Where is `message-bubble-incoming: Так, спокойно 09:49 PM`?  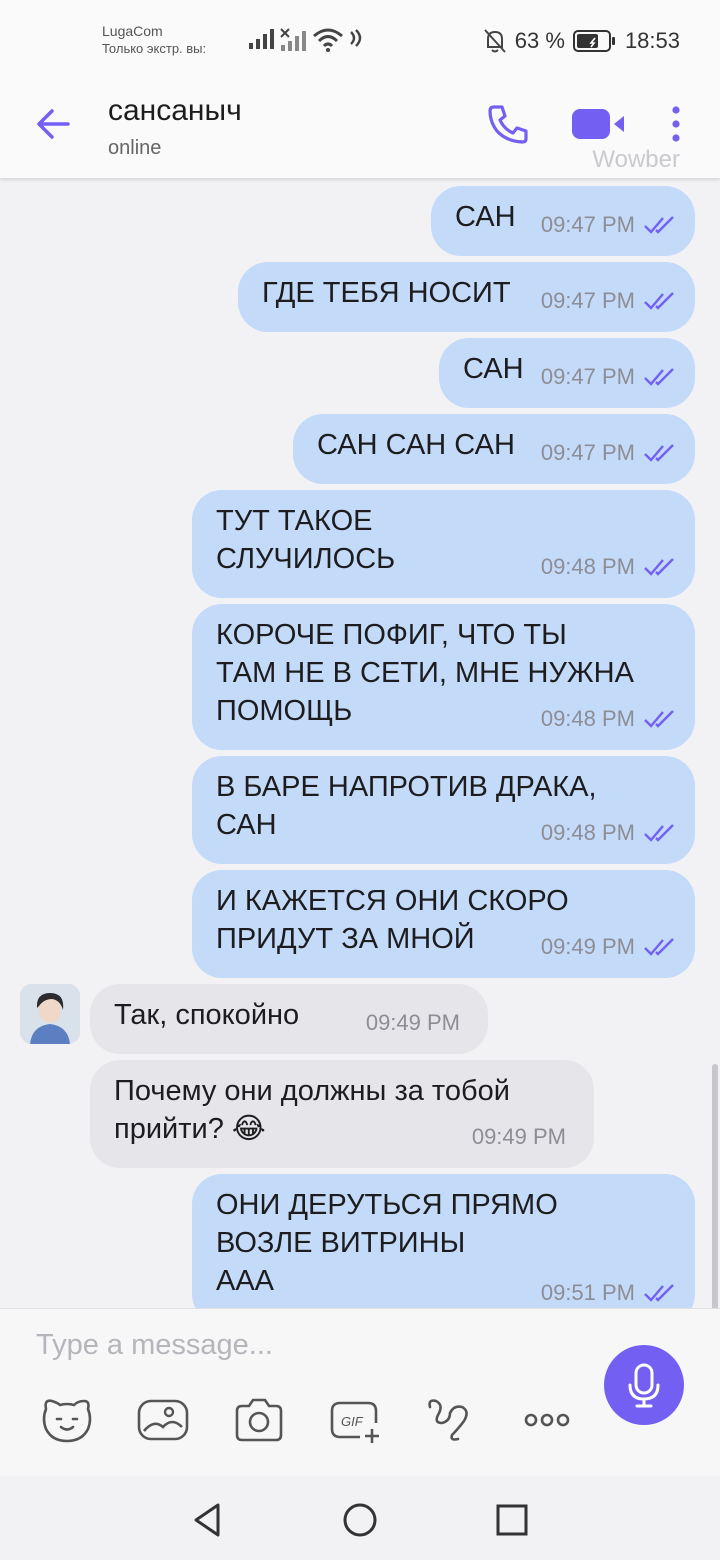
message-bubble-incoming: Так, спокойно 09:49 PM is located at coordinates (289, 1019).